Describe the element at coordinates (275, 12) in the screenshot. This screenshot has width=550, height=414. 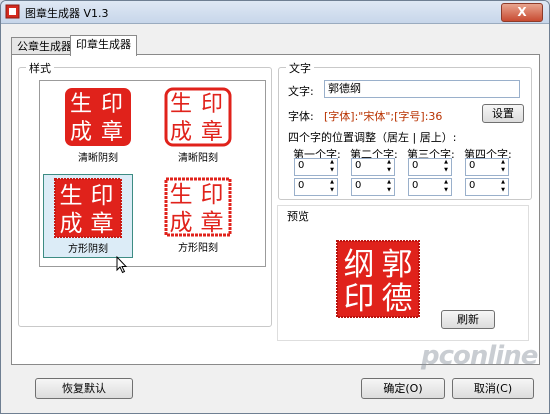
I see `title-bar: 图章生成器 V1.3 X` at that location.